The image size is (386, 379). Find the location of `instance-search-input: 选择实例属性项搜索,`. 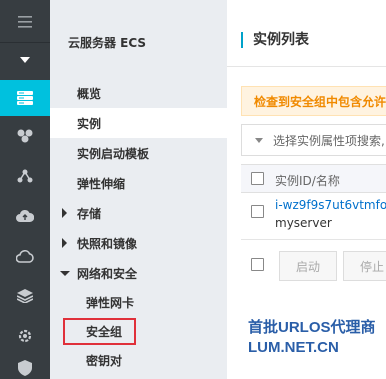

instance-search-input: 选择实例属性项搜索, is located at coordinates (313, 140).